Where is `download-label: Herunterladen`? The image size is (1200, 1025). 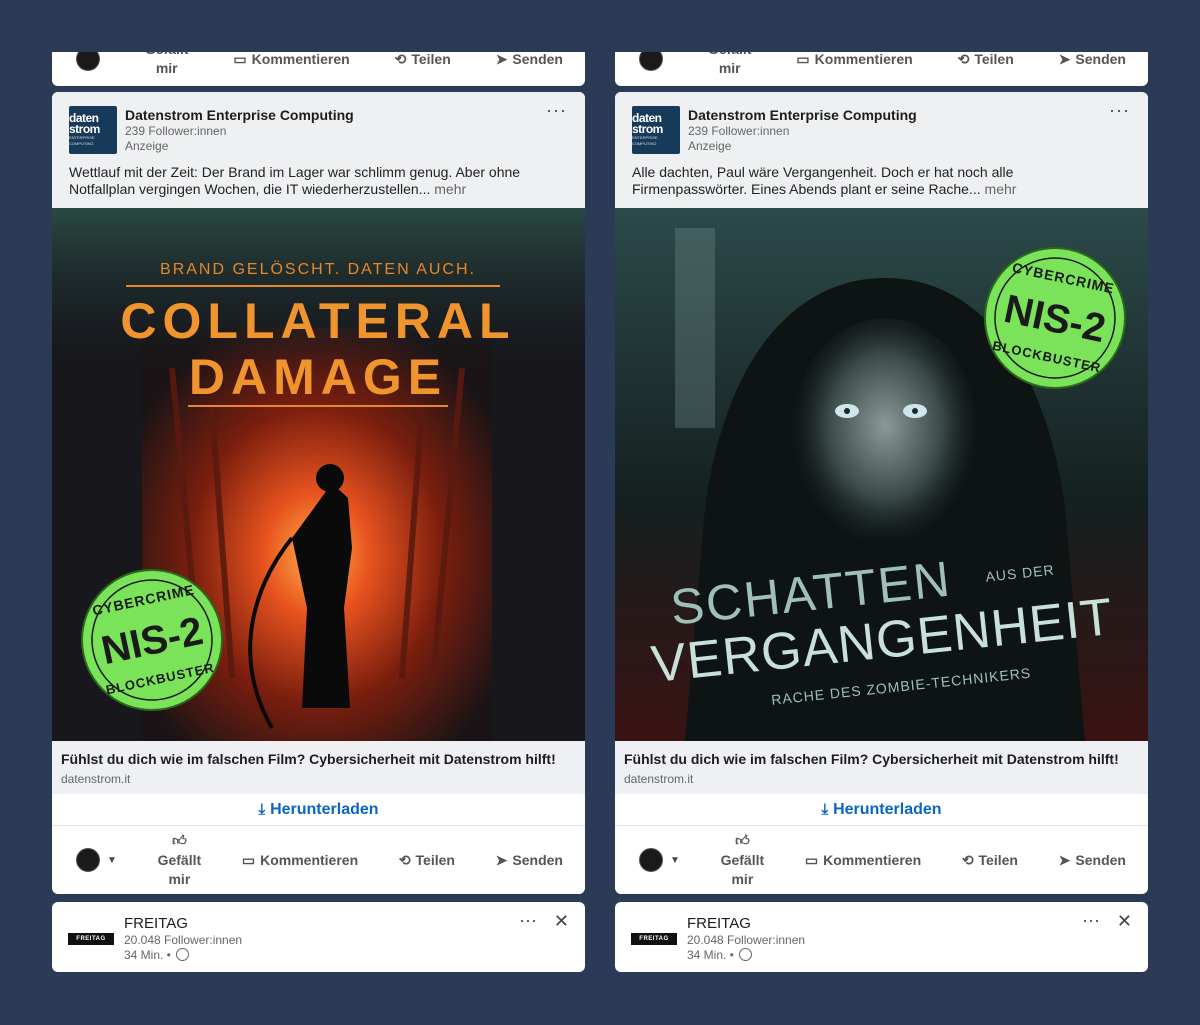
download-label: Herunterladen is located at coordinates (887, 809).